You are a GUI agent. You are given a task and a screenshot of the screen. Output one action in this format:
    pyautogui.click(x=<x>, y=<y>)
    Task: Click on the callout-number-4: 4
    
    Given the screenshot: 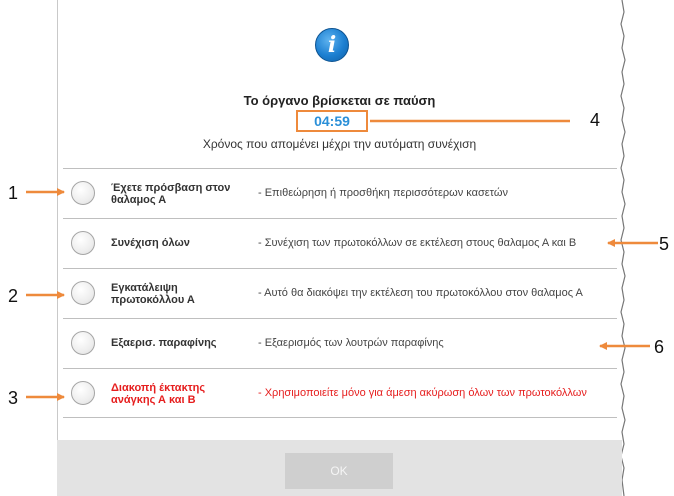 What is the action you would take?
    pyautogui.click(x=595, y=120)
    